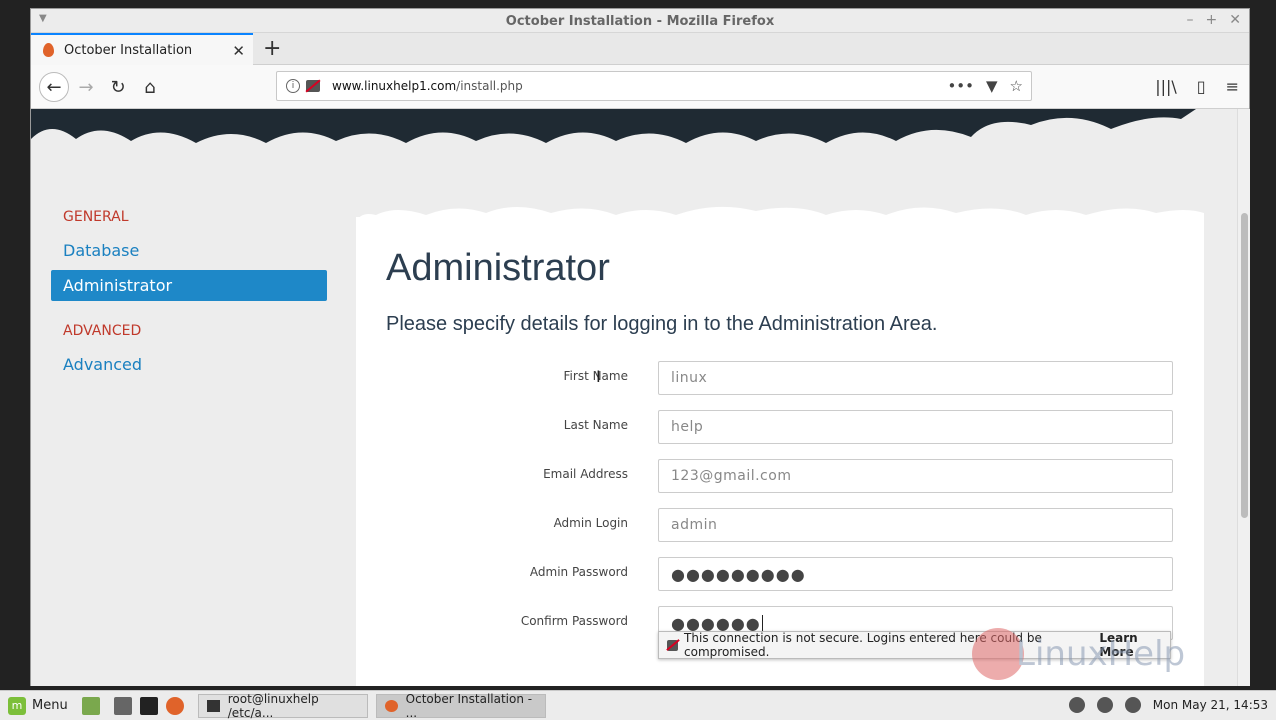  I want to click on linuxhelp-watermark: LinuxHelp, so click(1078, 654).